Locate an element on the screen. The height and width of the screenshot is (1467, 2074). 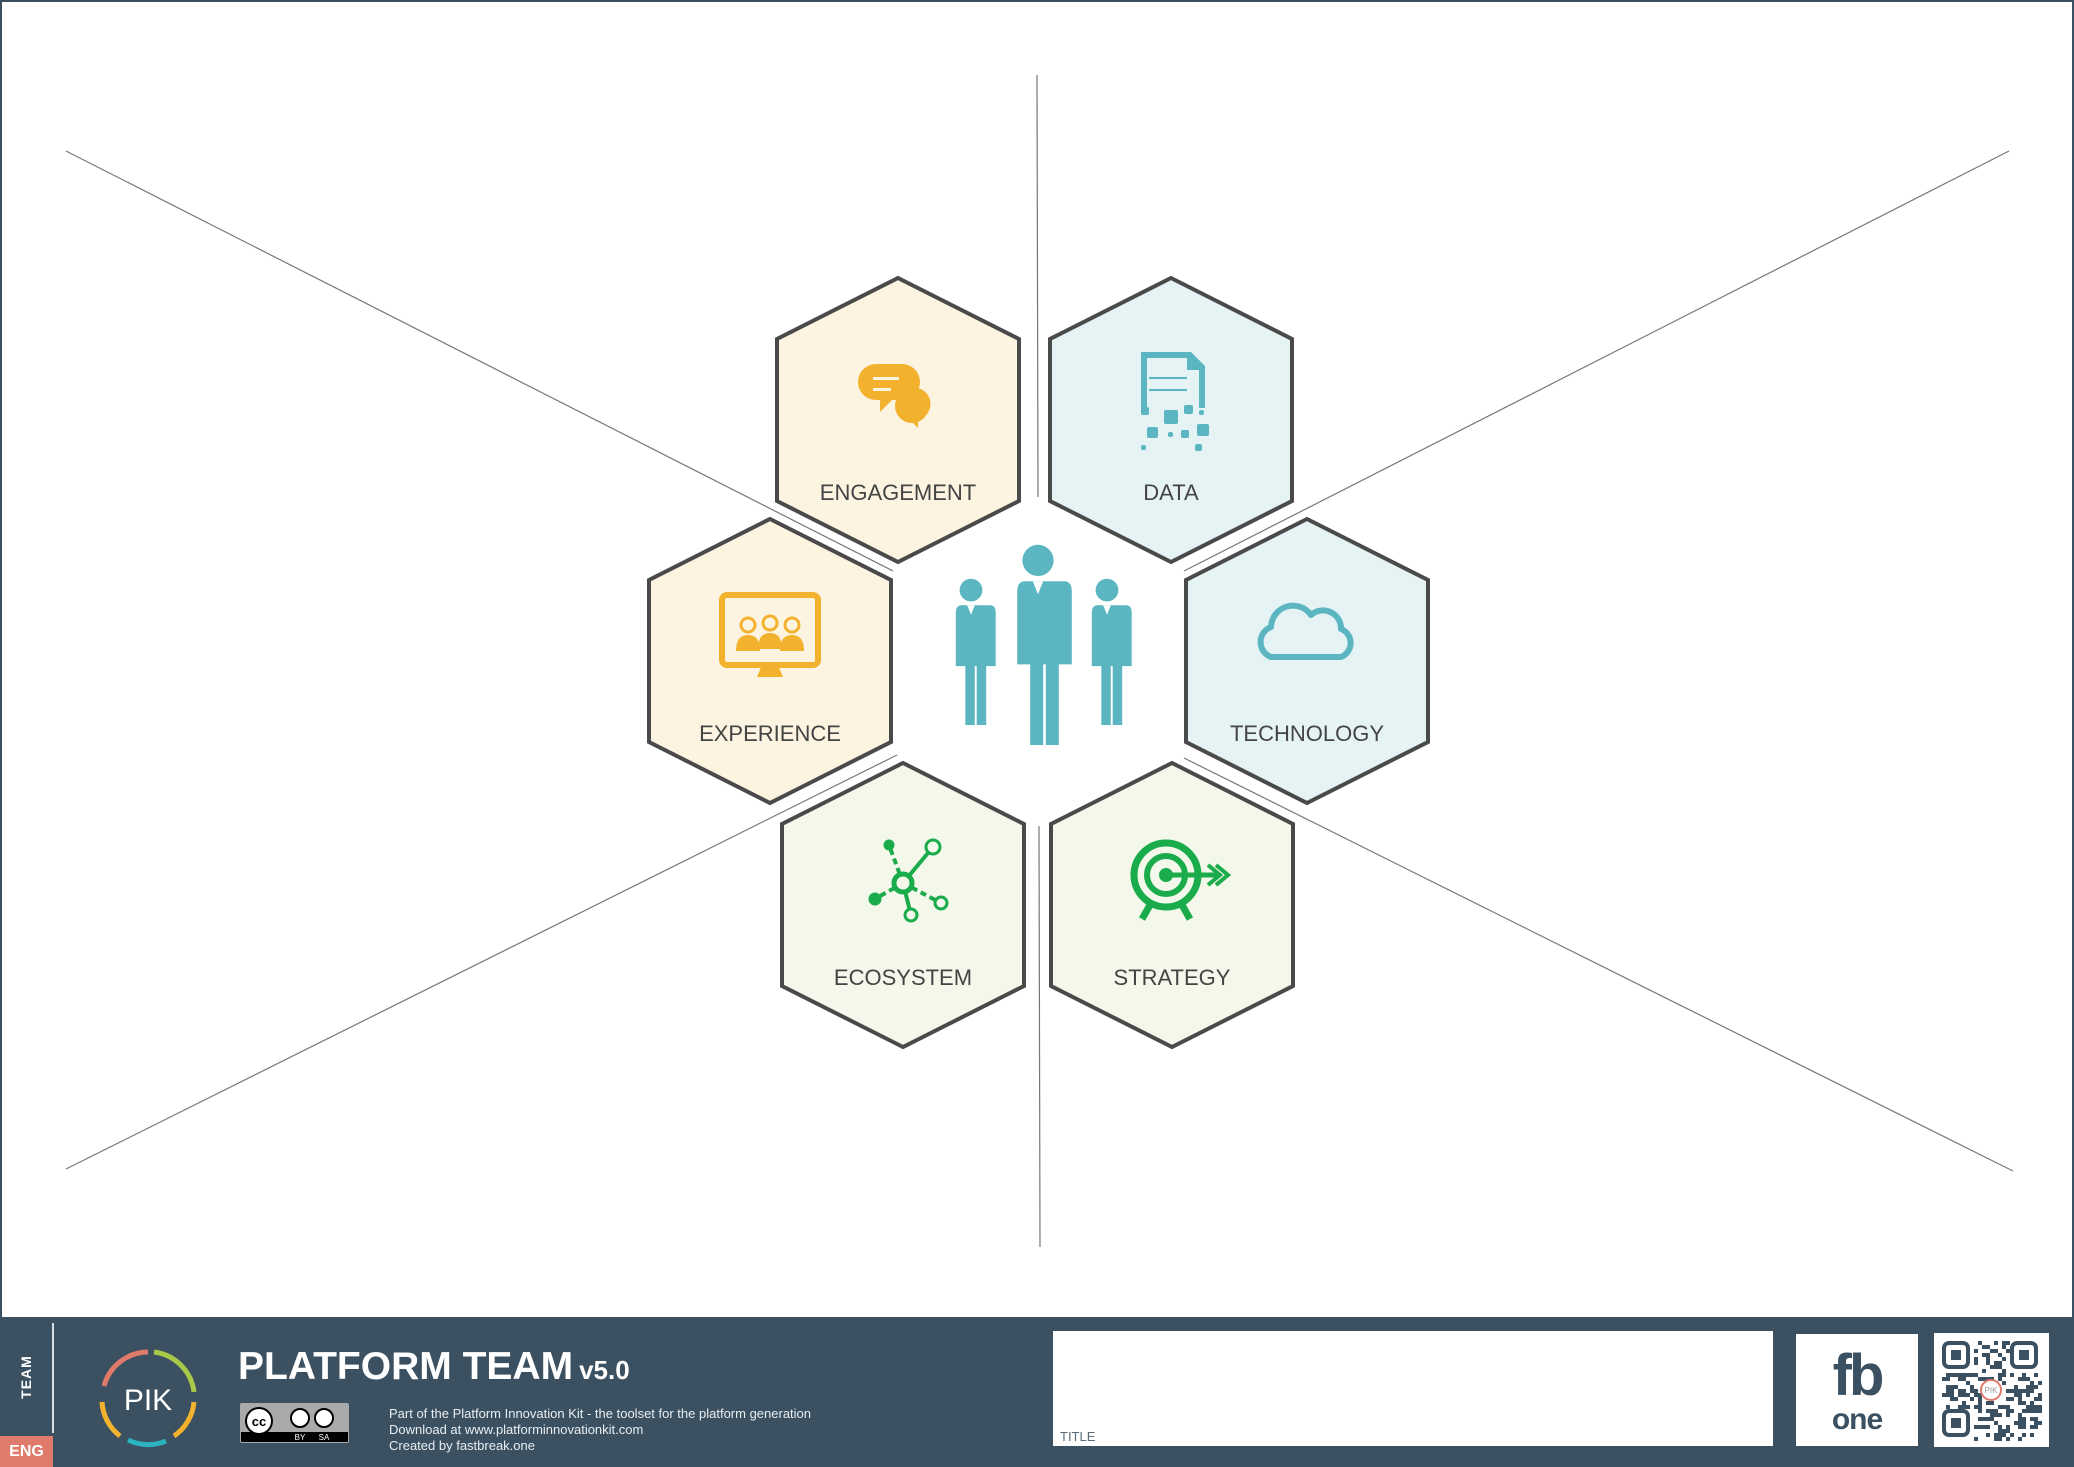
segment-strategy: STRATEGY is located at coordinates (1172, 905).